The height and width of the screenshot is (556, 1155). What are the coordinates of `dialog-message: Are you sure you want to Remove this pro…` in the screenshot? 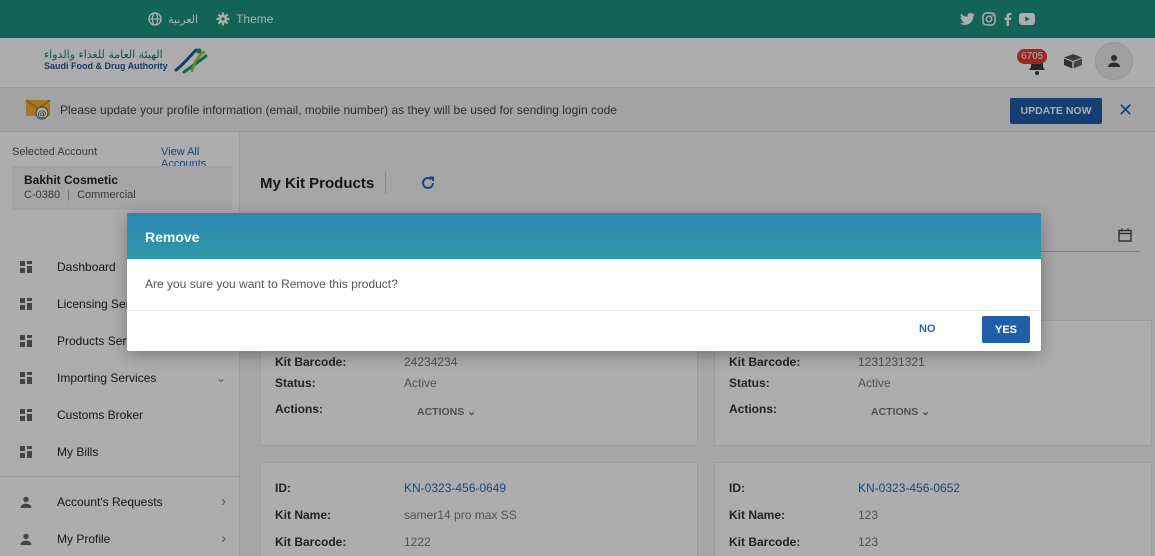 It's located at (584, 285).